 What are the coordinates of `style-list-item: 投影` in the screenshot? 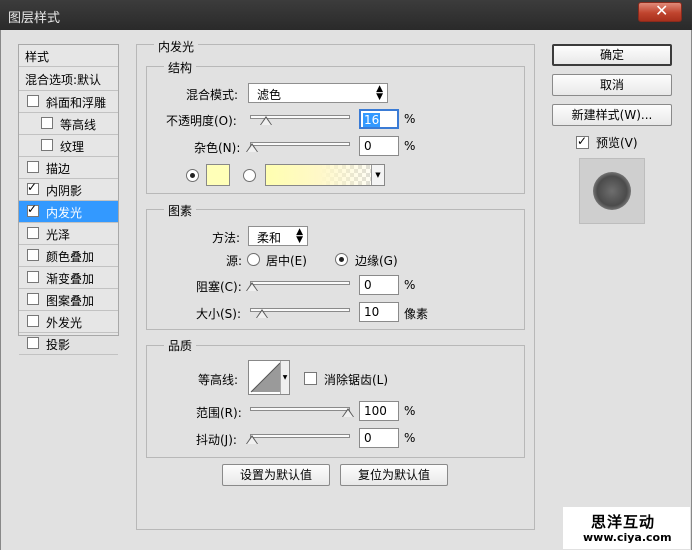 It's located at (68, 344).